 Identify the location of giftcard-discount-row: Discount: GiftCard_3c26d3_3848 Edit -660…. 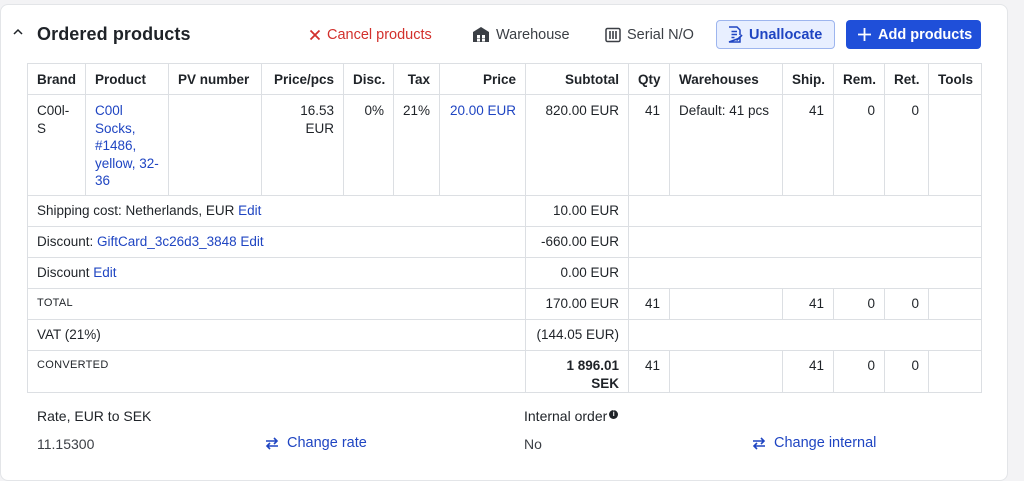
(504, 242).